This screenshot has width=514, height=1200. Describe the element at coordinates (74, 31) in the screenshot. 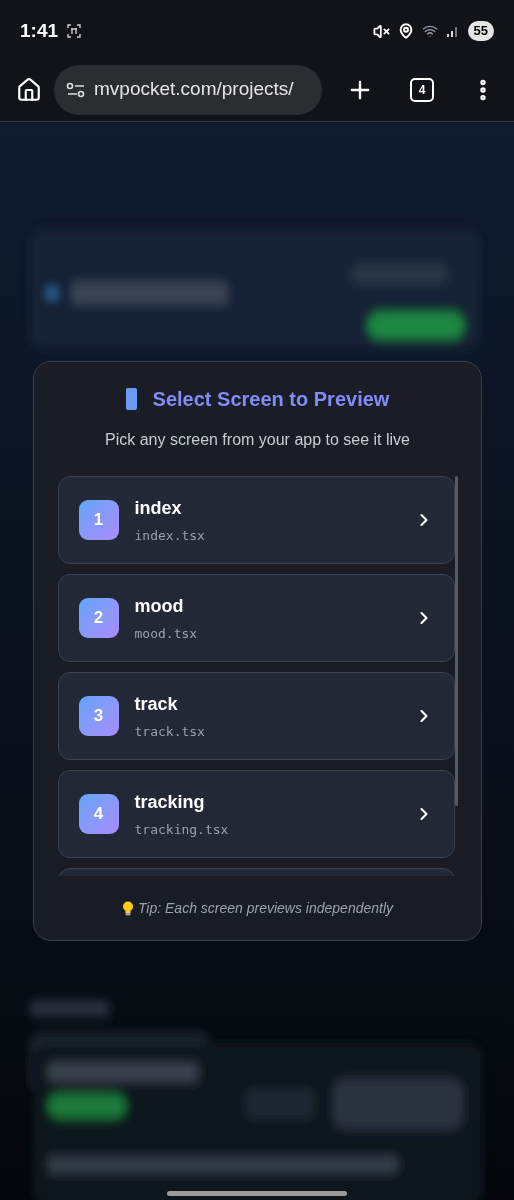

I see `screenshot-icon` at that location.